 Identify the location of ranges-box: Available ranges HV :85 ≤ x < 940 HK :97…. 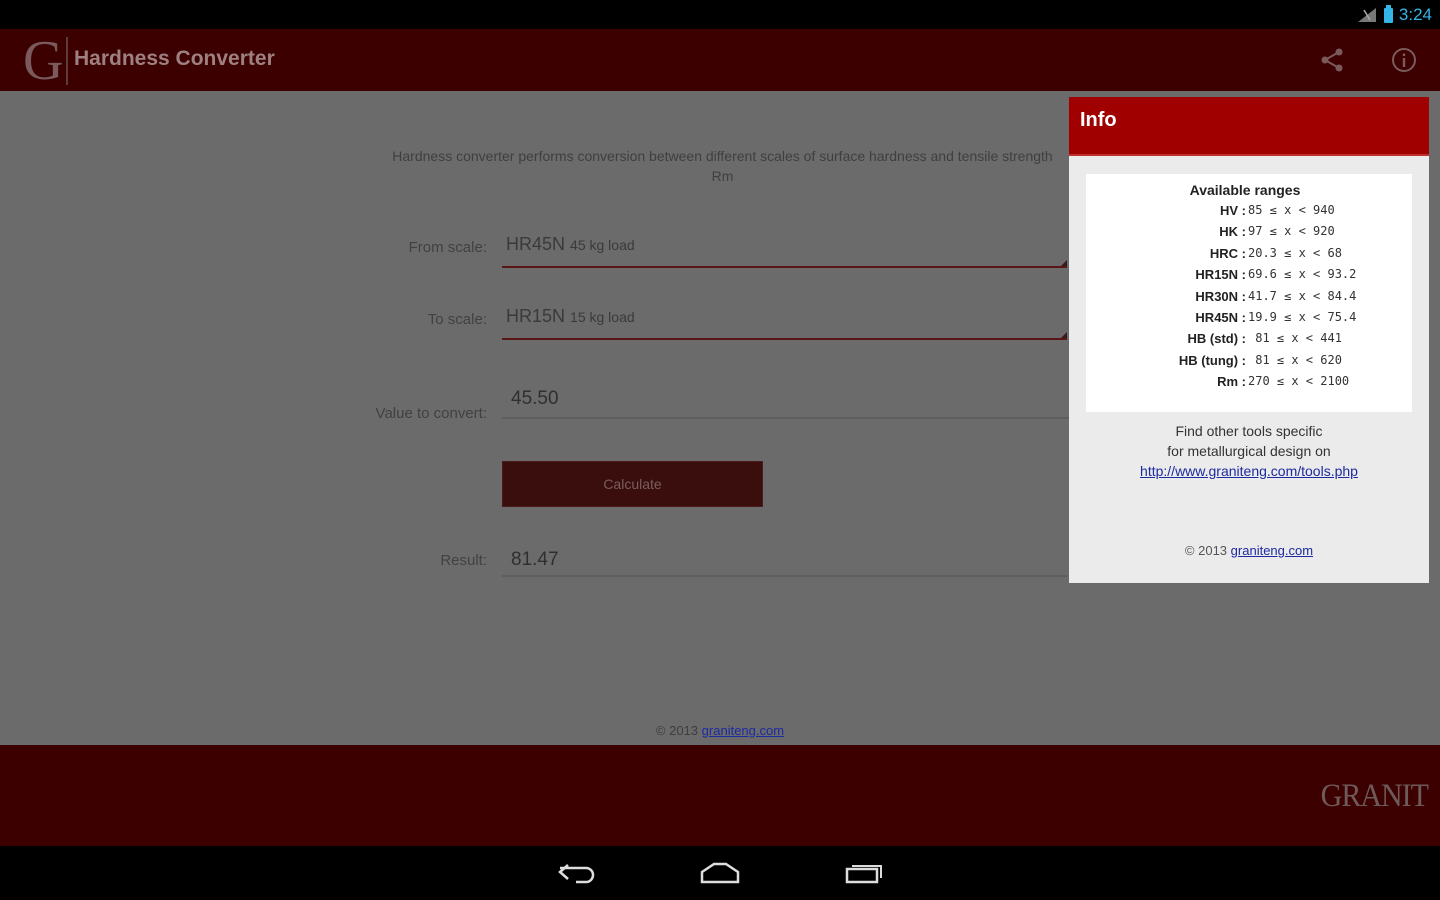
(1249, 293).